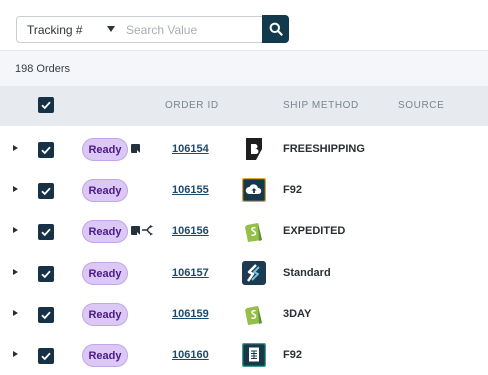 The image size is (488, 375). I want to click on search-field-select-value: Tracking #, so click(55, 30).